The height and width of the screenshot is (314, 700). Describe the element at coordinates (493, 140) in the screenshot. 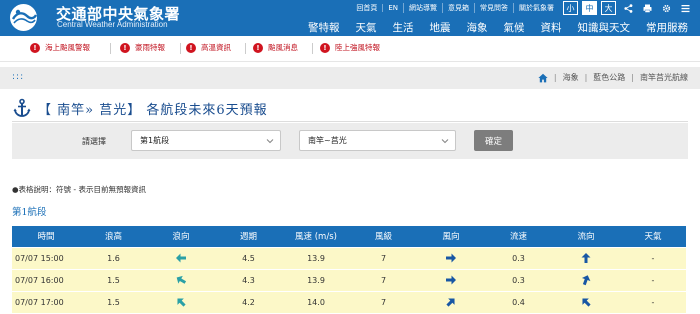

I see `confirm-button: 確定` at that location.